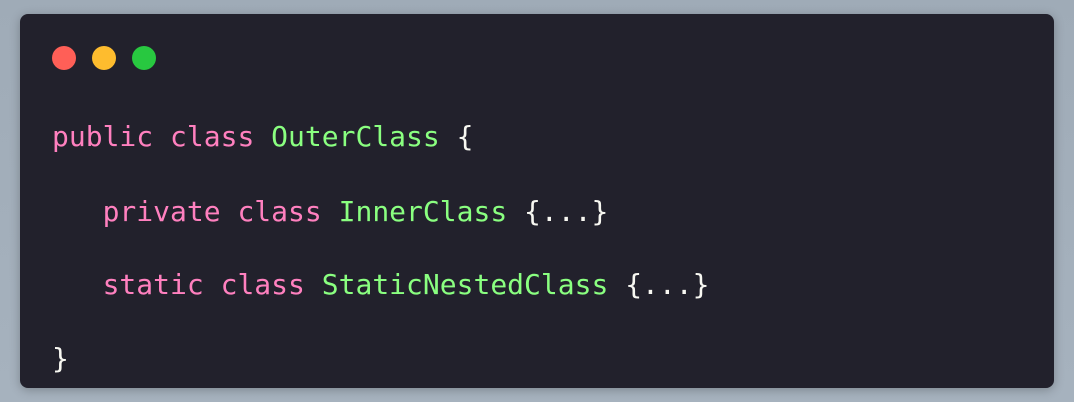  What do you see at coordinates (161, 211) in the screenshot?
I see `code-keyword: private` at bounding box center [161, 211].